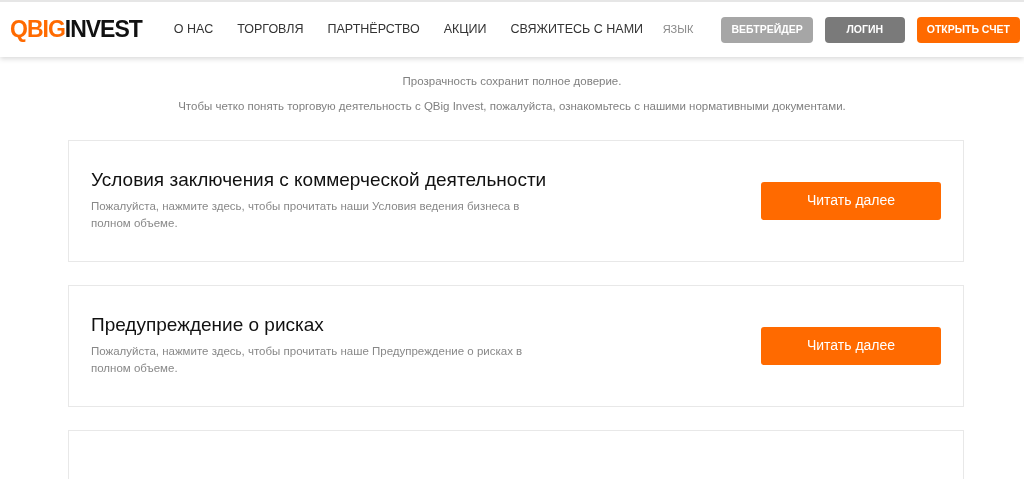 Image resolution: width=1024 pixels, height=479 pixels. Describe the element at coordinates (307, 360) in the screenshot. I see `document-description: Пожалуйста, нажмите здесь, чтобы прочитать наше Предупреждение о рисках в полном объеме.` at that location.